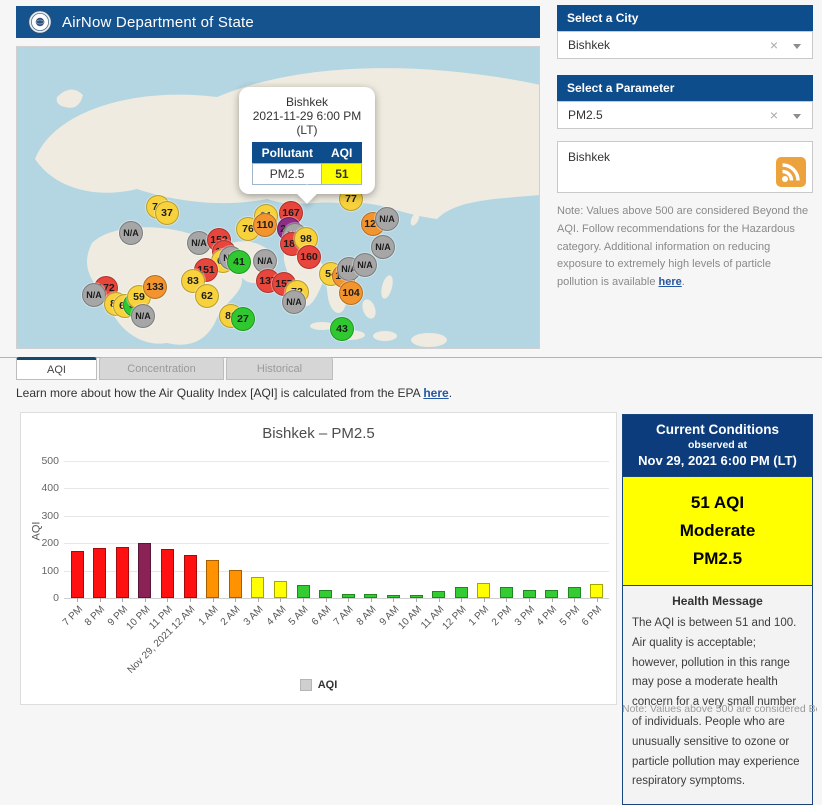 The height and width of the screenshot is (805, 822). I want to click on map-marker: 133, so click(155, 287).